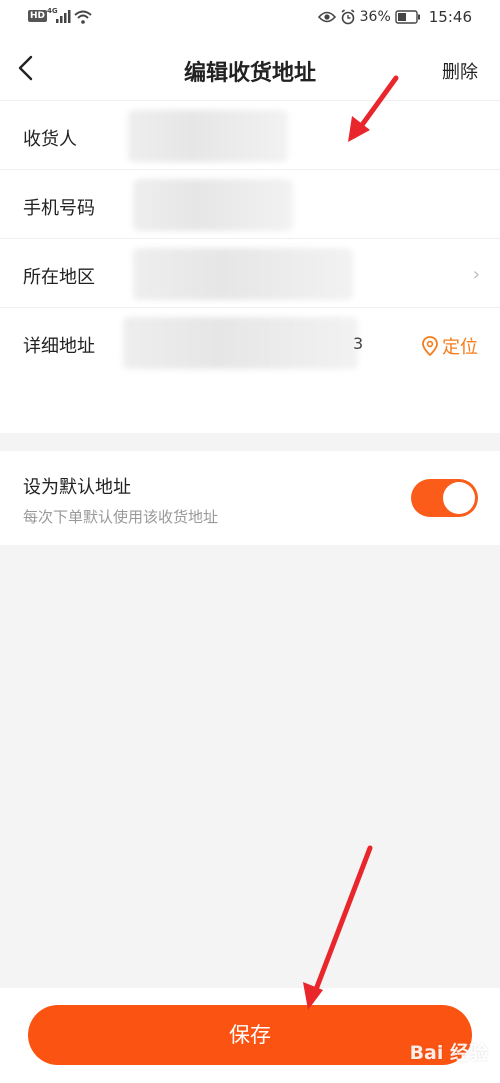 This screenshot has height=1083, width=500. Describe the element at coordinates (50, 139) in the screenshot. I see `recipient-label: 收货人` at that location.